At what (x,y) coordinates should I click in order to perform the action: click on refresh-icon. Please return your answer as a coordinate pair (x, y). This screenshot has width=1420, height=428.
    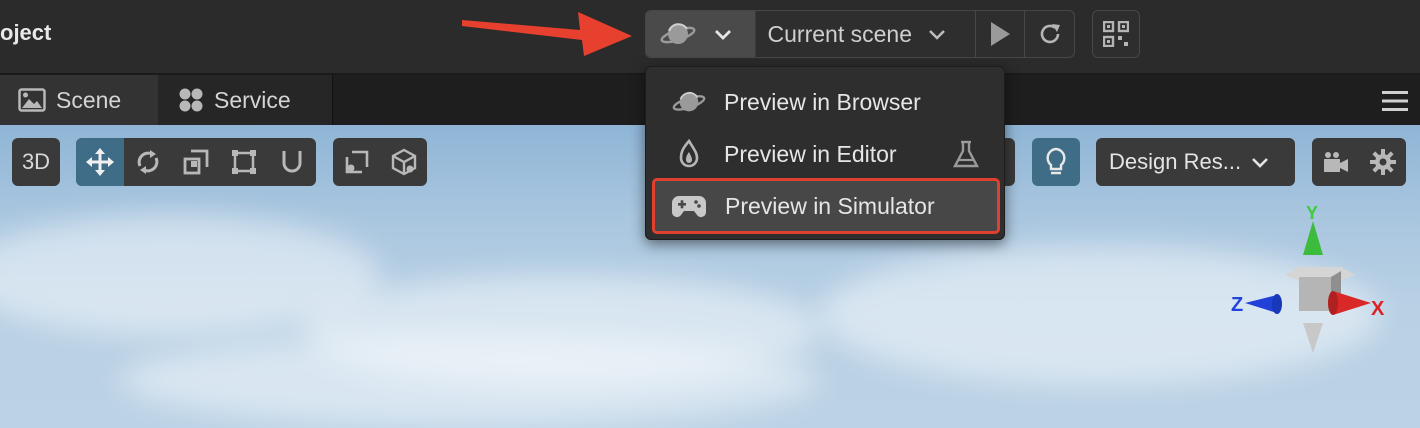
    Looking at the image, I should click on (1050, 34).